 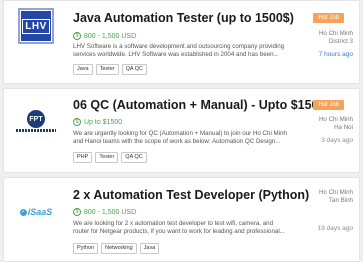 I want to click on tag-list: PHP Tester QA QC, so click(x=110, y=157).